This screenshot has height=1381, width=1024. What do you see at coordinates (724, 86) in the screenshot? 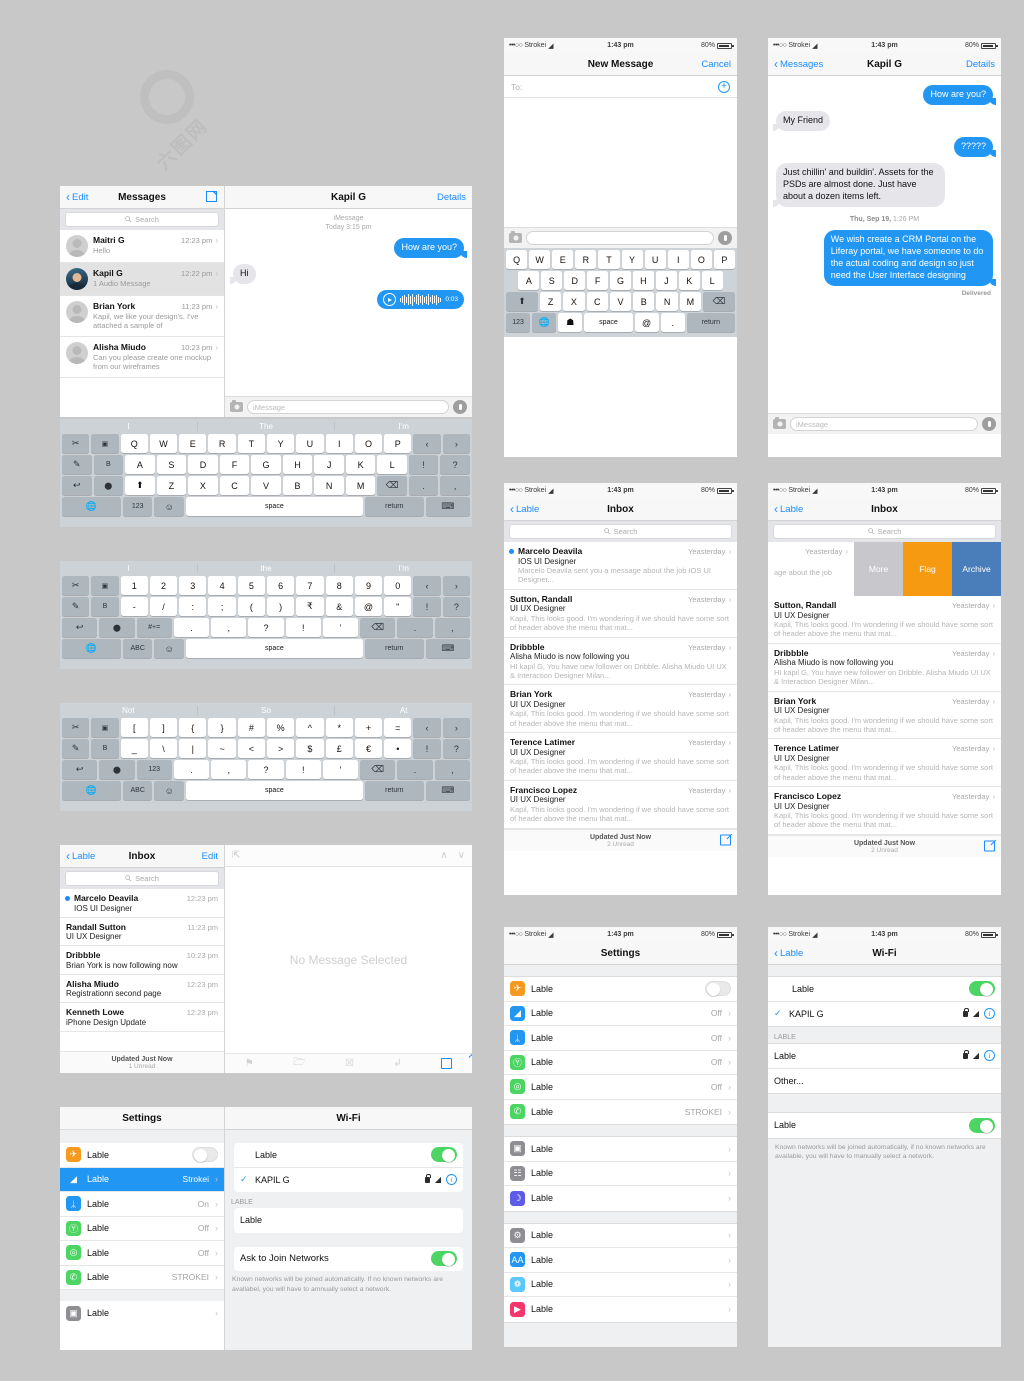
I see `add-contact-icon: +` at bounding box center [724, 86].